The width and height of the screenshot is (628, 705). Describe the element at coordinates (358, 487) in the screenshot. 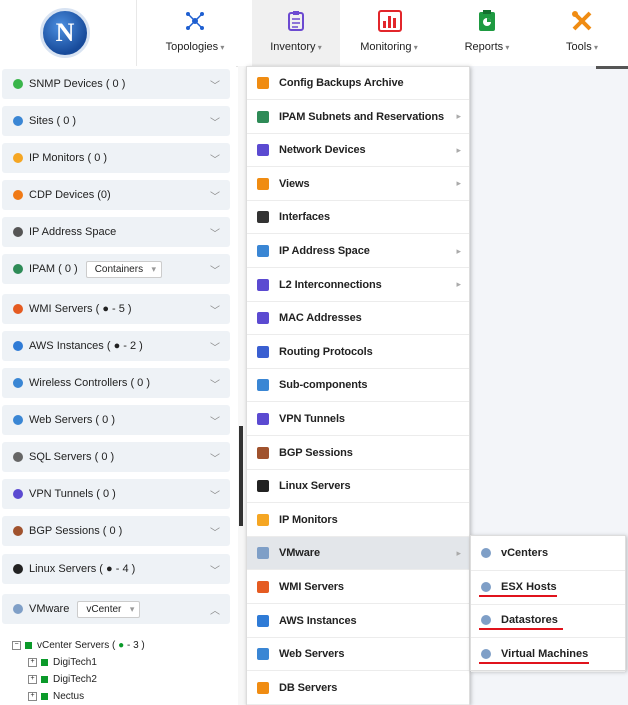

I see `menu-item: Linux Servers` at that location.